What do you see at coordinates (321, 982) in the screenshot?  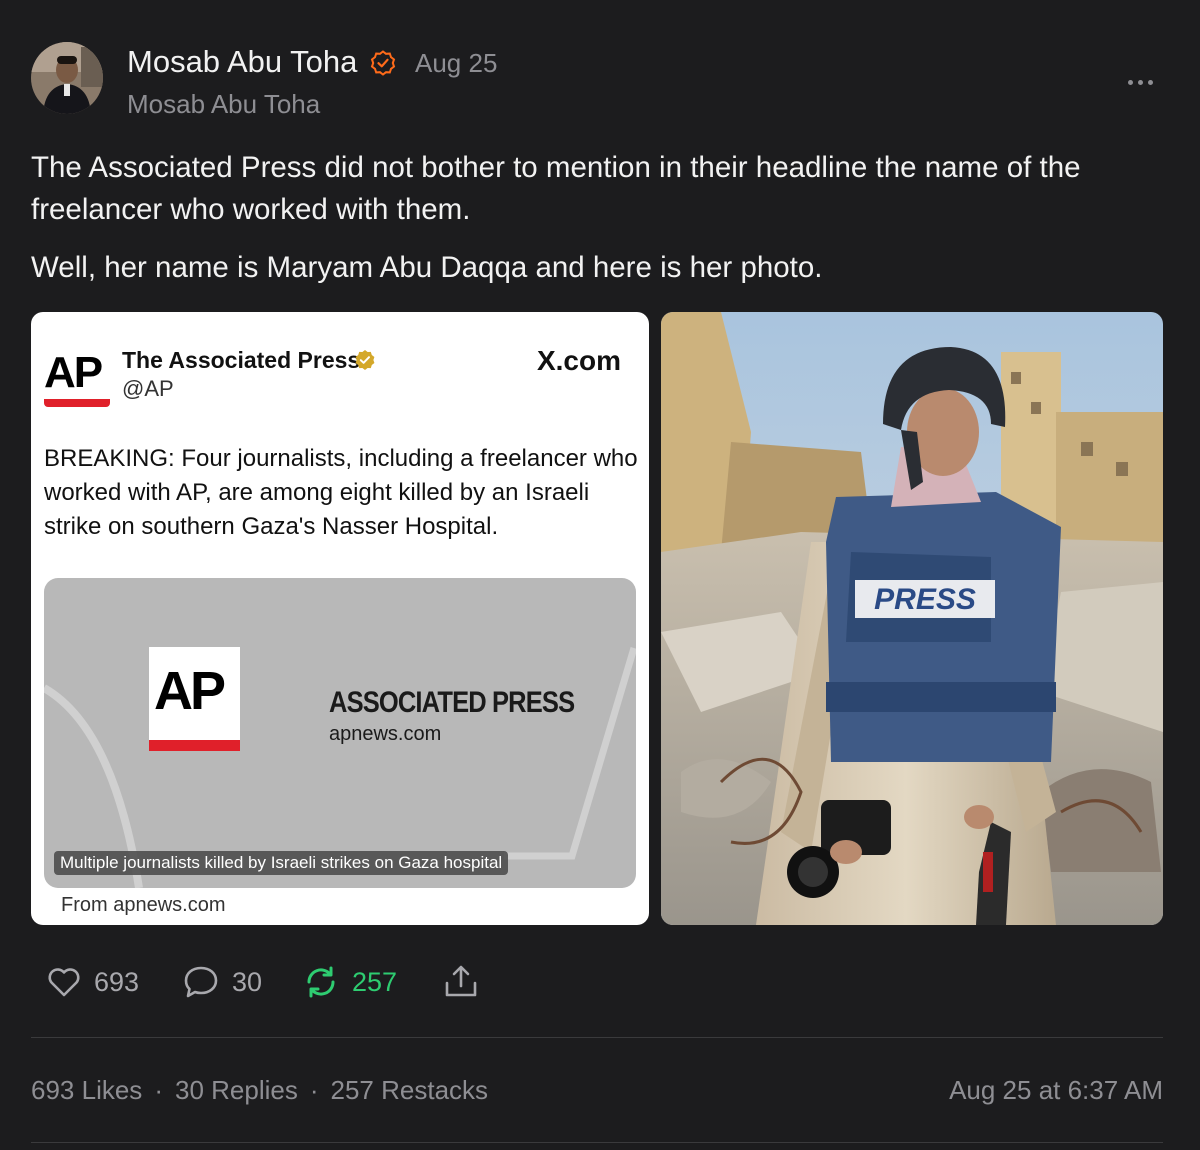 I see `restack-icon` at bounding box center [321, 982].